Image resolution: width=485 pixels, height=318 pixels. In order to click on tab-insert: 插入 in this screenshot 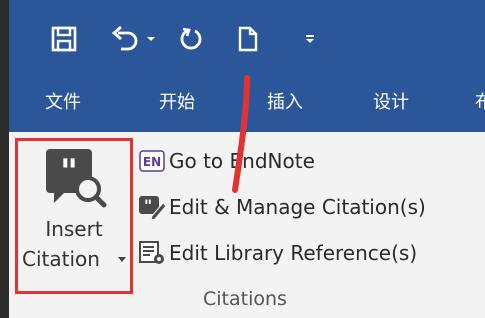, I will do `click(285, 103)`.